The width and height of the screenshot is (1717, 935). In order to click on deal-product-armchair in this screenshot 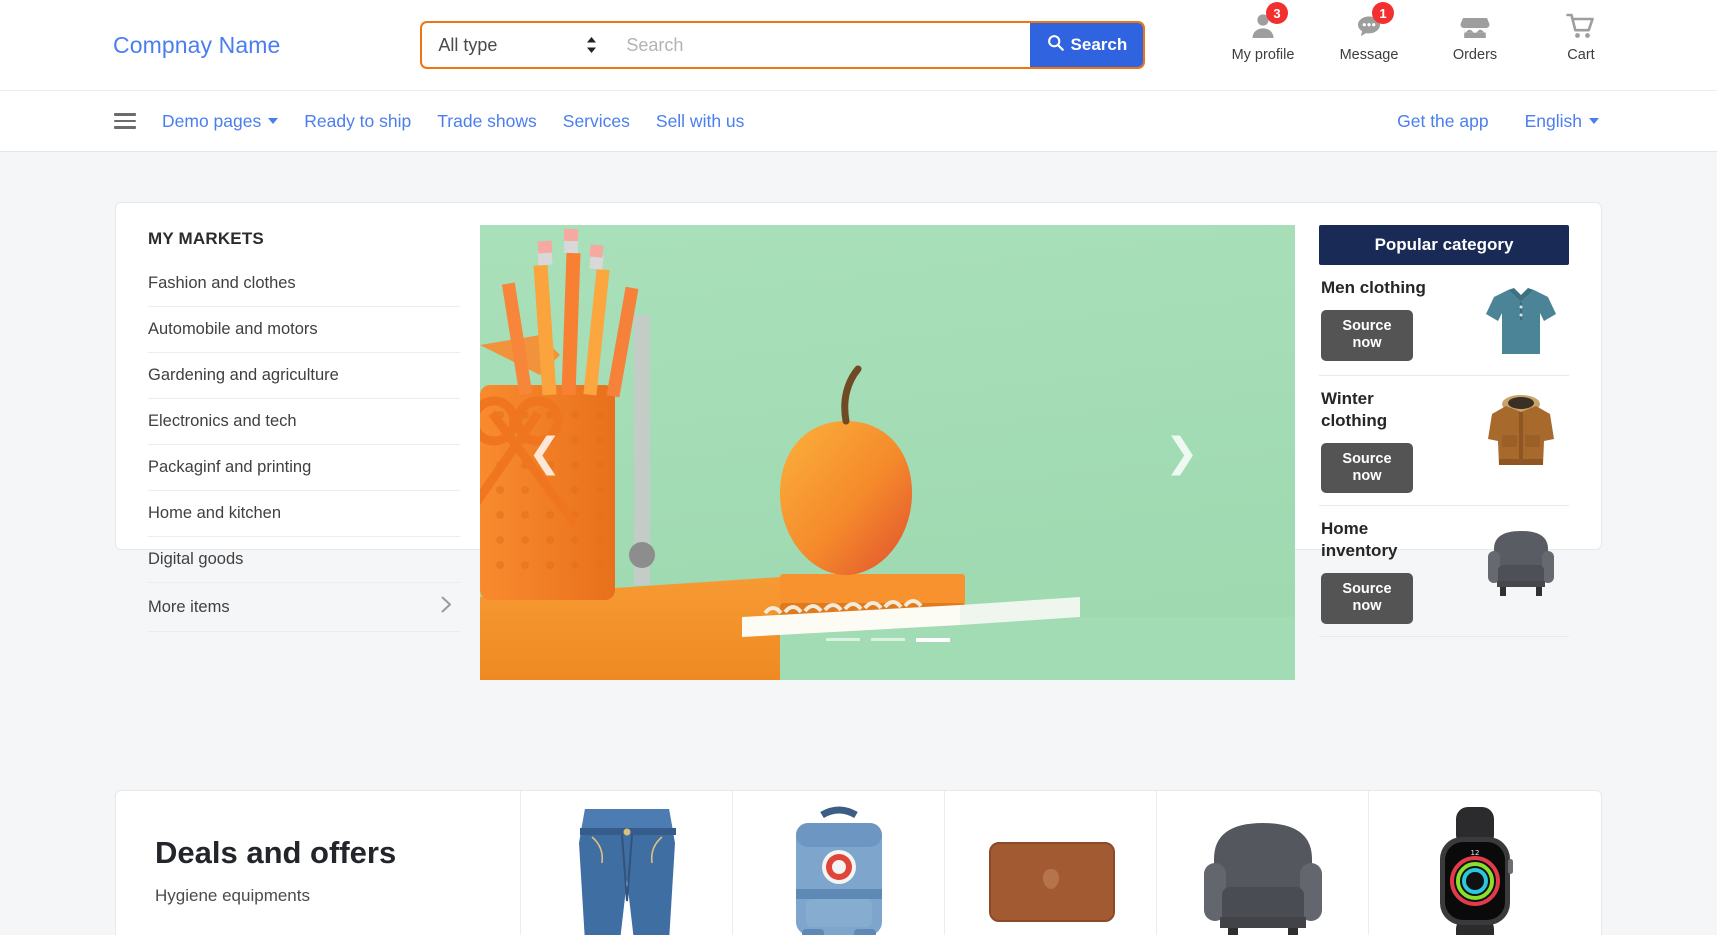, I will do `click(1262, 863)`.